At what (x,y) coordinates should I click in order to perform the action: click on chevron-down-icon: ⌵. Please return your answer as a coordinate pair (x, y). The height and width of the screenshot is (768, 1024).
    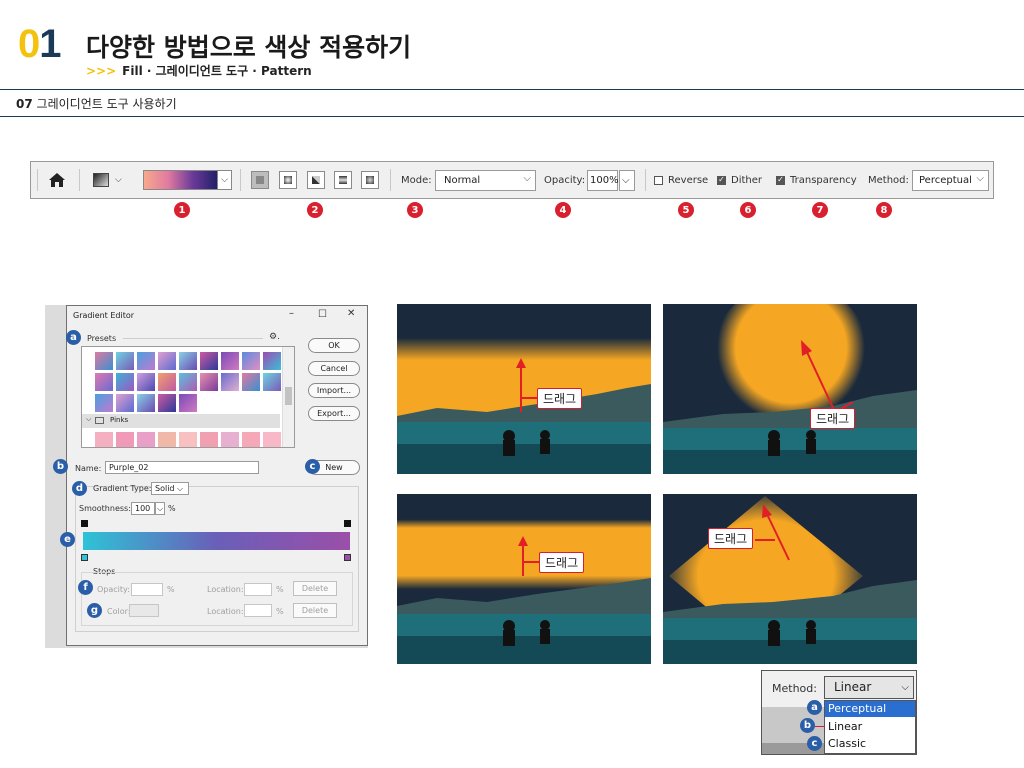
    Looking at the image, I should click on (980, 178).